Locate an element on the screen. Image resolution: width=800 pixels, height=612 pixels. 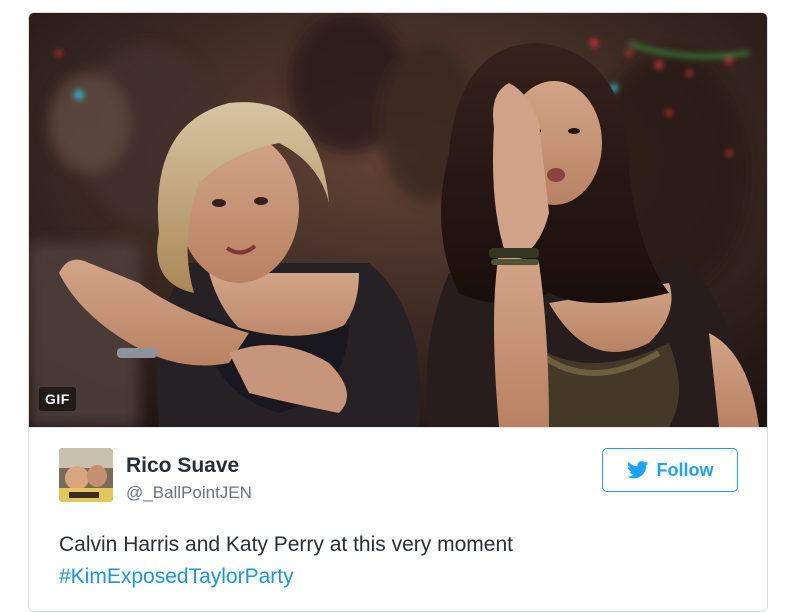
card-divider is located at coordinates (398, 427).